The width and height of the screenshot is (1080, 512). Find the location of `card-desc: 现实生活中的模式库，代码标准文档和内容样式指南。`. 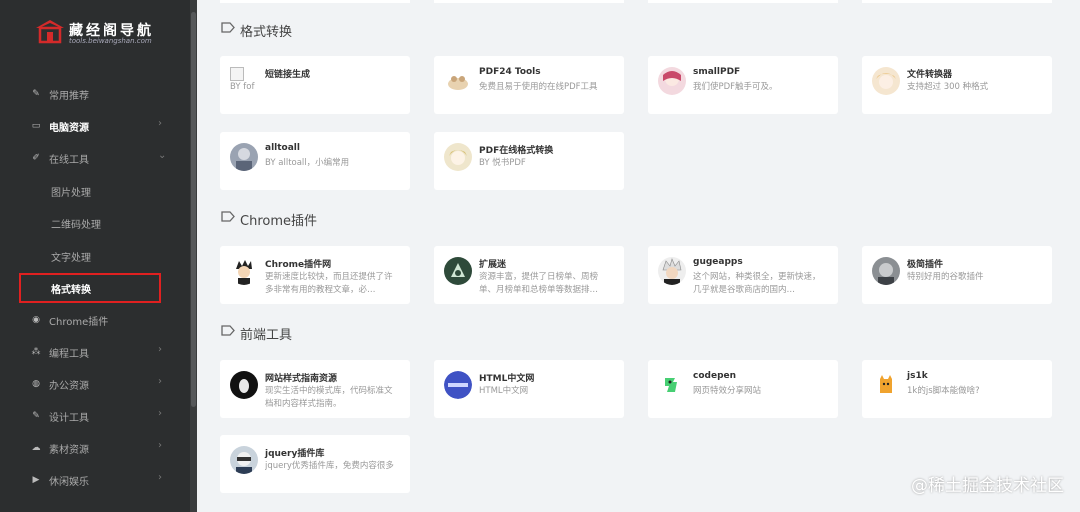

card-desc: 现实生活中的模式库，代码标准文档和内容样式指南。 is located at coordinates (329, 397).